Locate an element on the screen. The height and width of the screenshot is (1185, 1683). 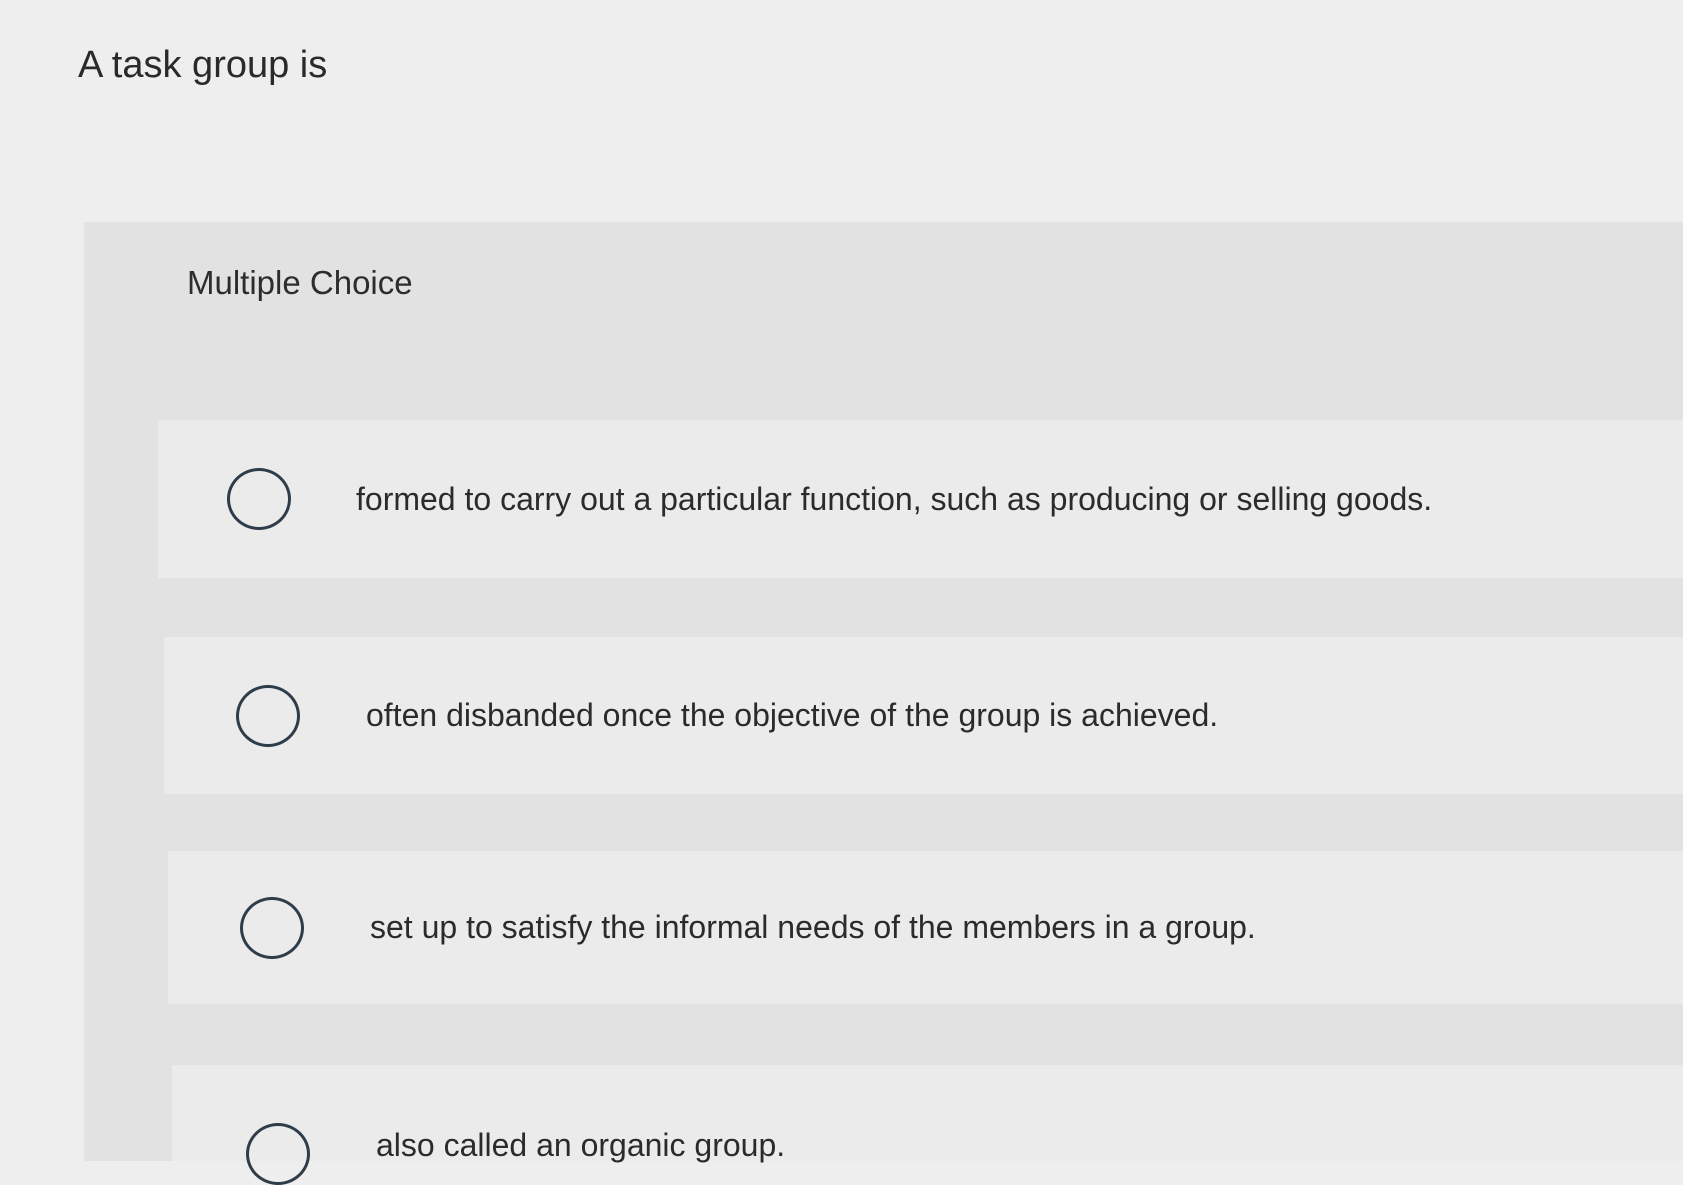
answer-option: also called an organic group. is located at coordinates (927, 1125).